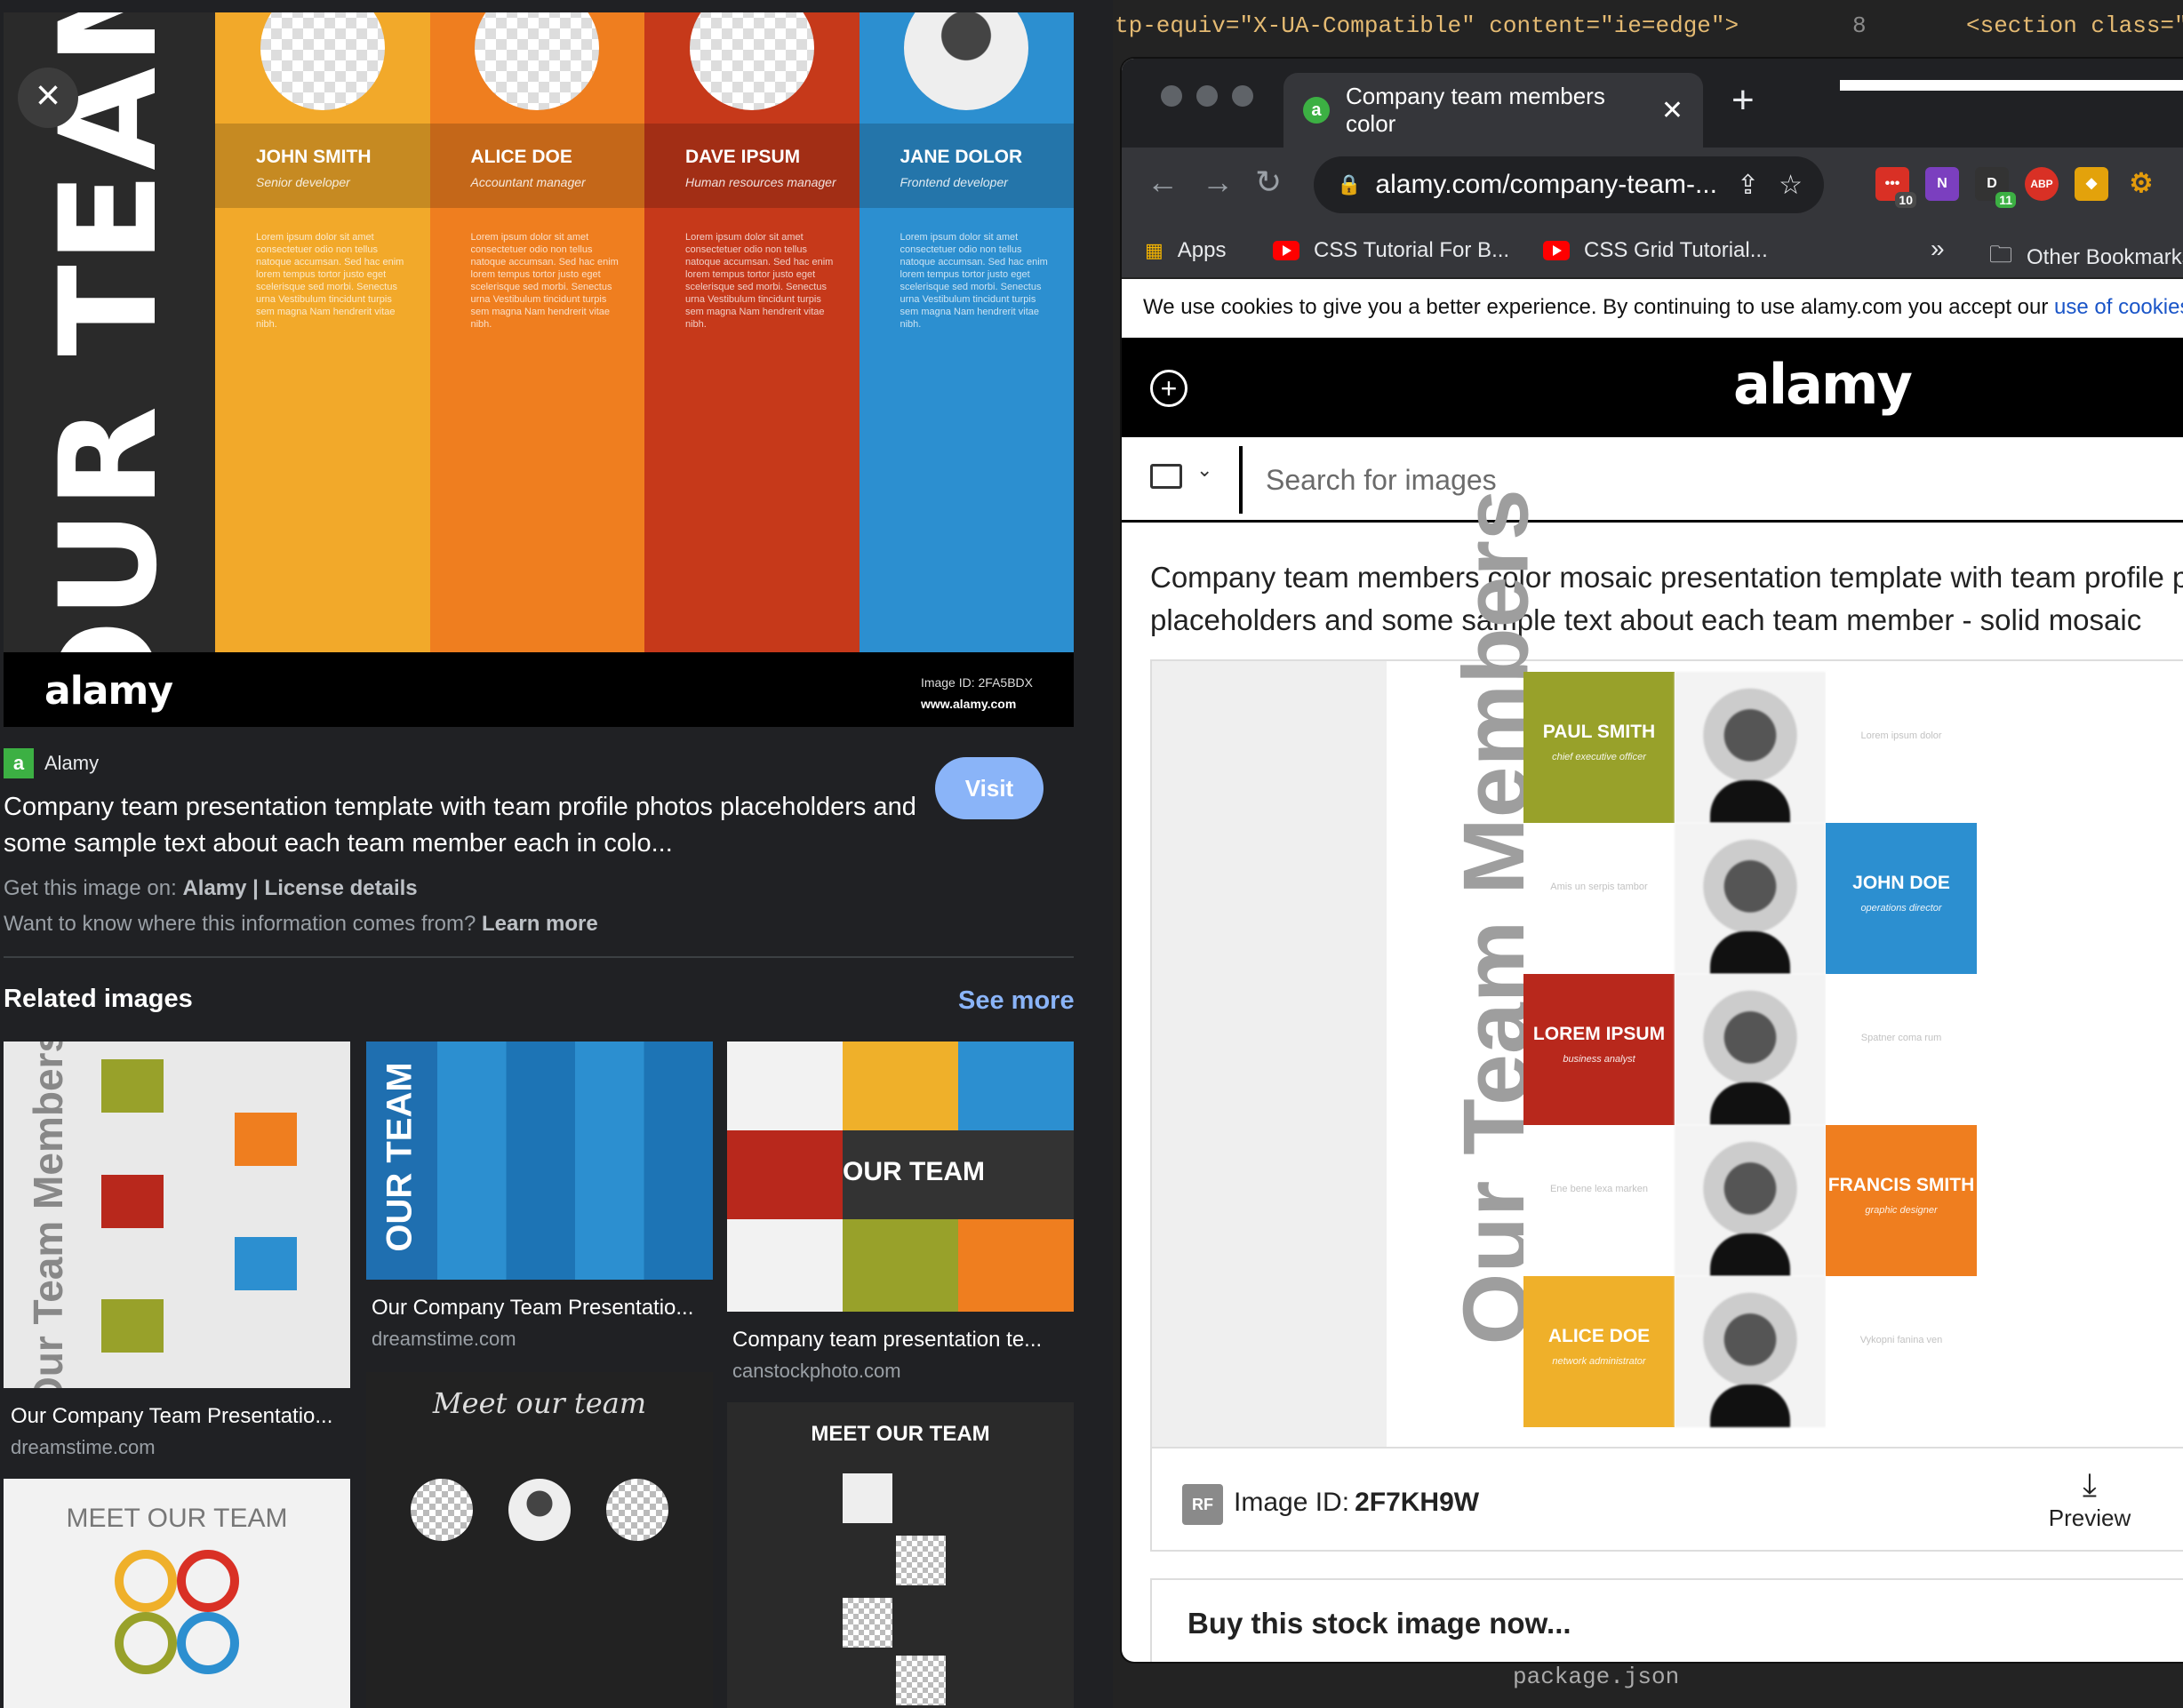  What do you see at coordinates (1743, 100) in the screenshot?
I see `new-tab-icon: +` at bounding box center [1743, 100].